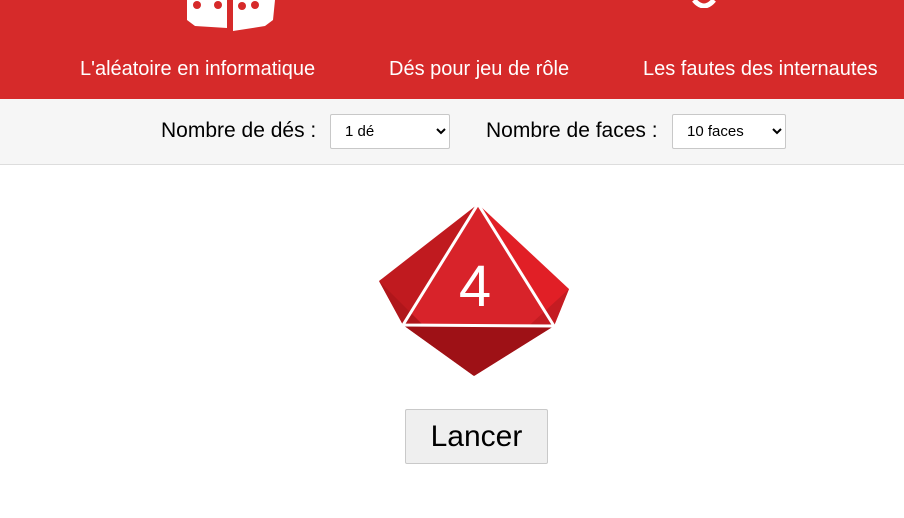 The height and width of the screenshot is (518, 904). I want to click on nav-link-rpg-dice: Dés pour jeu de rôle, so click(479, 69).